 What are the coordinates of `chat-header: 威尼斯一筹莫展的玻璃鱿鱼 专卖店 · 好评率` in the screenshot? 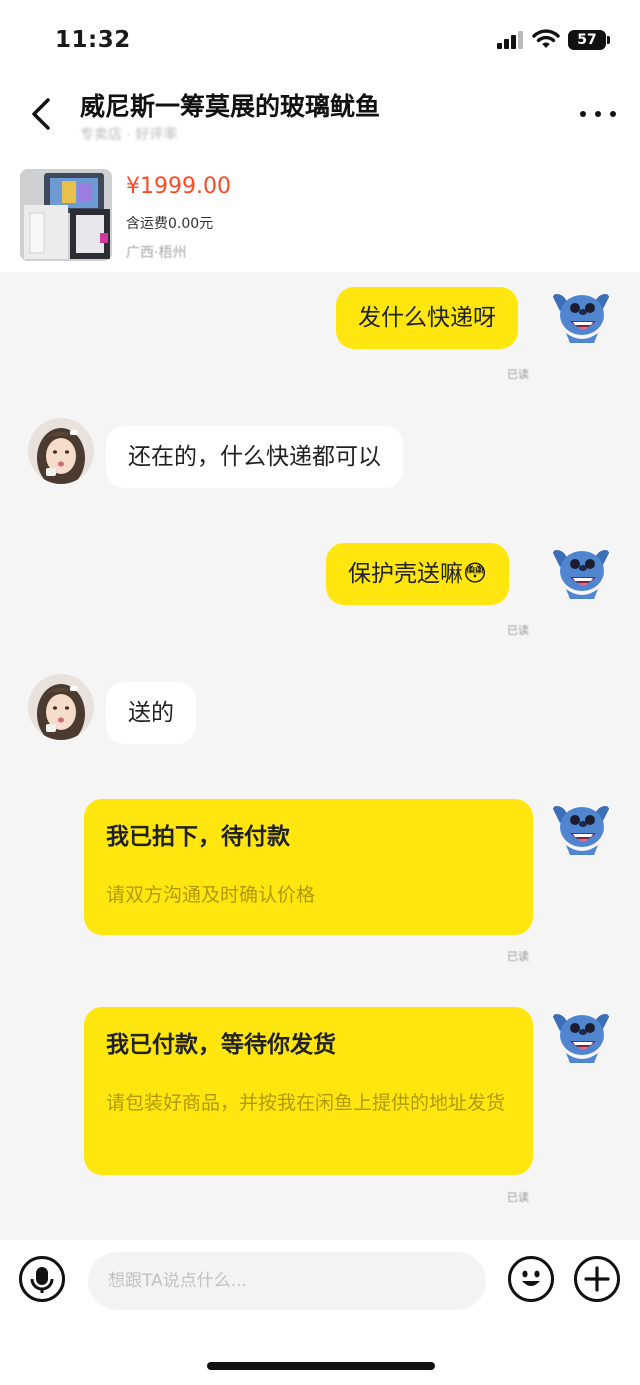 It's located at (320, 120).